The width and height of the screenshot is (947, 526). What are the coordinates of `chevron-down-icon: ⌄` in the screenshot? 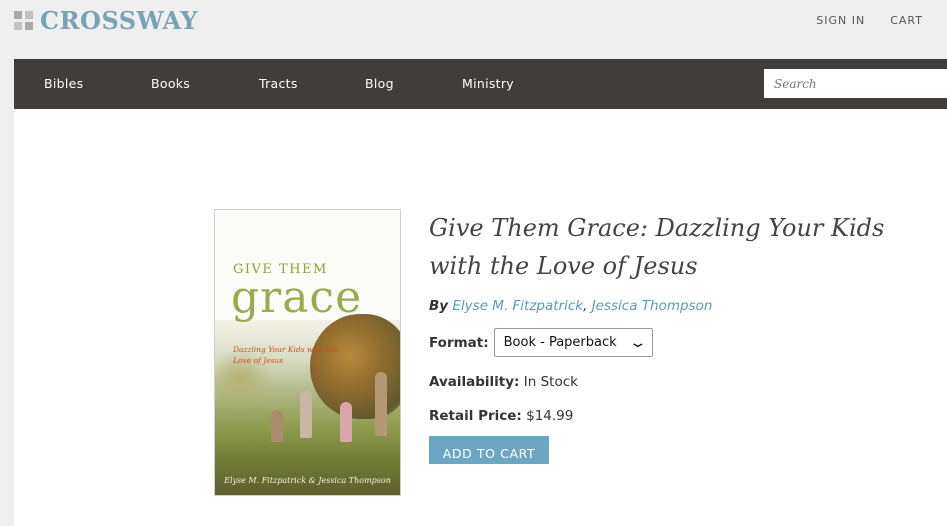 It's located at (638, 342).